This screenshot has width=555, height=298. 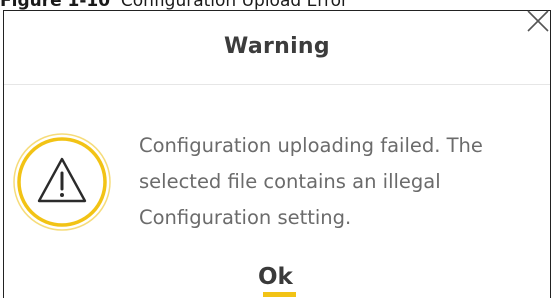 What do you see at coordinates (275, 277) in the screenshot?
I see `ok-button-label: Ok` at bounding box center [275, 277].